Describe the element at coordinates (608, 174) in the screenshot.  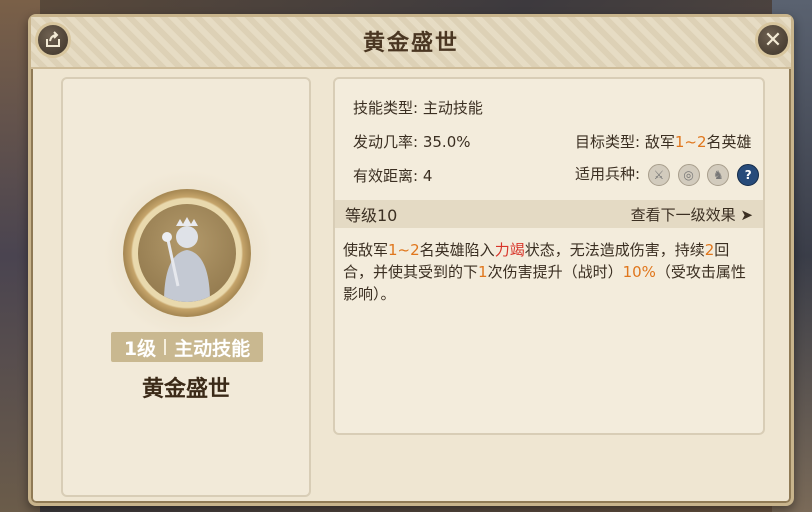
I see `troop-types-label: 适用兵种:` at that location.